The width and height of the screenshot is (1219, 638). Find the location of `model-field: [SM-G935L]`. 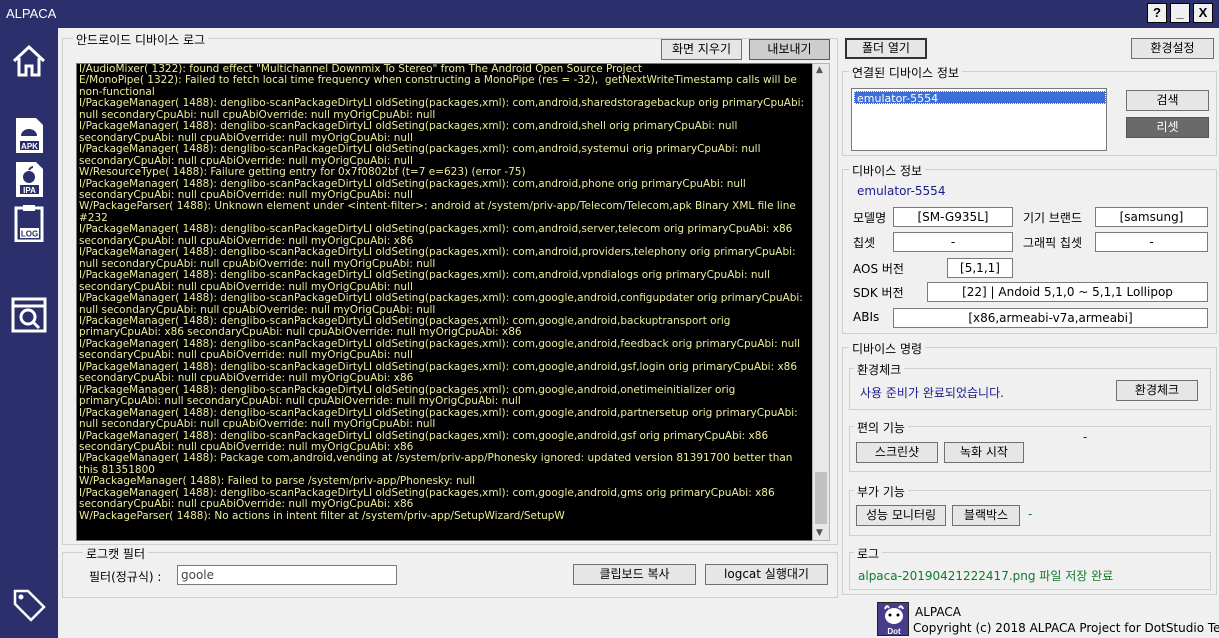

model-field: [SM-G935L] is located at coordinates (953, 217).